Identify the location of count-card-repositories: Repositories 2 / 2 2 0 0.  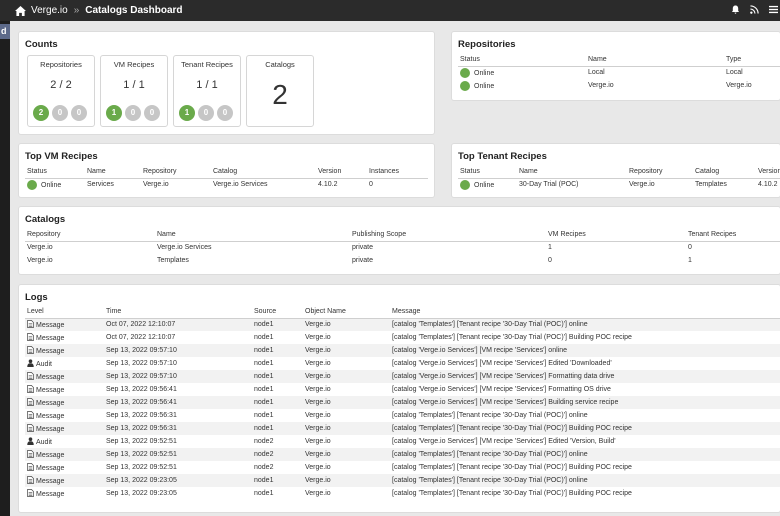
(61, 91).